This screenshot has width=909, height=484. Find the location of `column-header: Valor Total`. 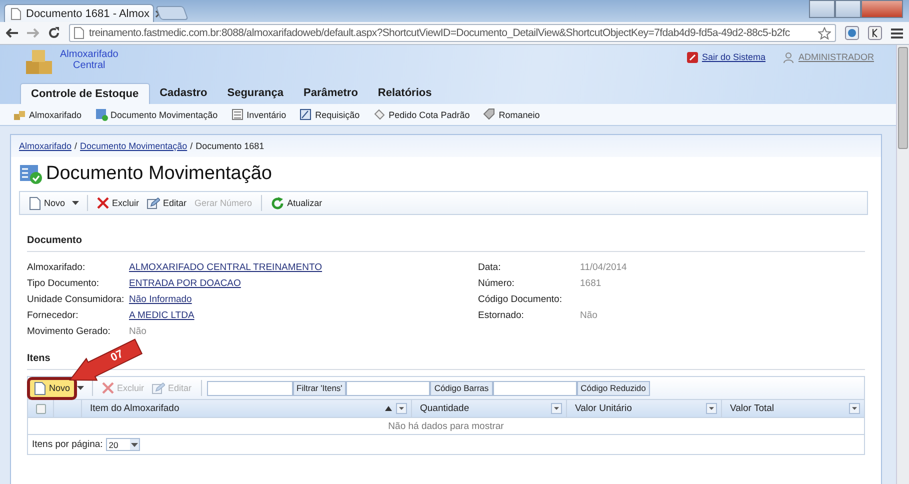

column-header: Valor Total is located at coordinates (793, 408).